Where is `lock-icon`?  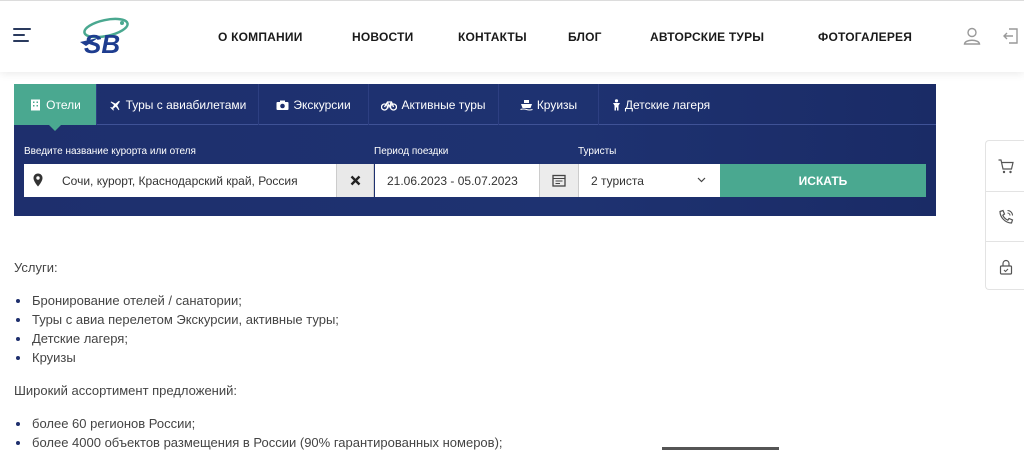
lock-icon is located at coordinates (1005, 267).